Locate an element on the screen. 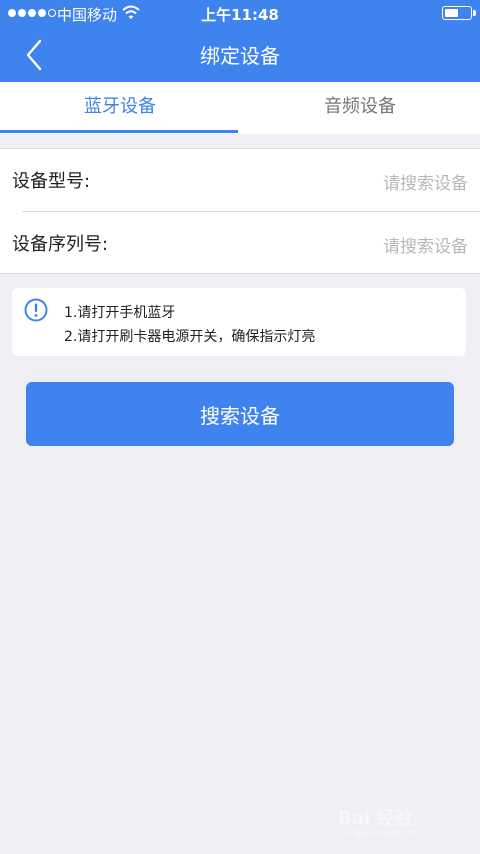  watermark-sub: jingyan.baidu.com is located at coordinates (383, 832).